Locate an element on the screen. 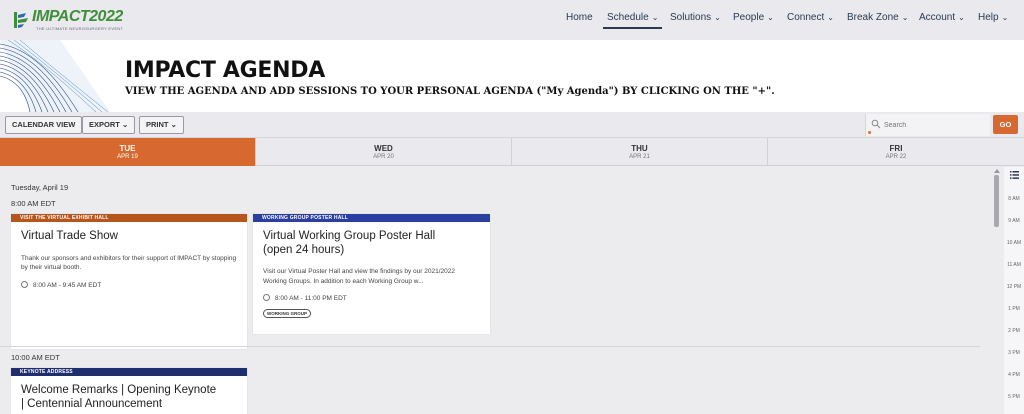 The image size is (1024, 414). go-button: GO is located at coordinates (1005, 124).